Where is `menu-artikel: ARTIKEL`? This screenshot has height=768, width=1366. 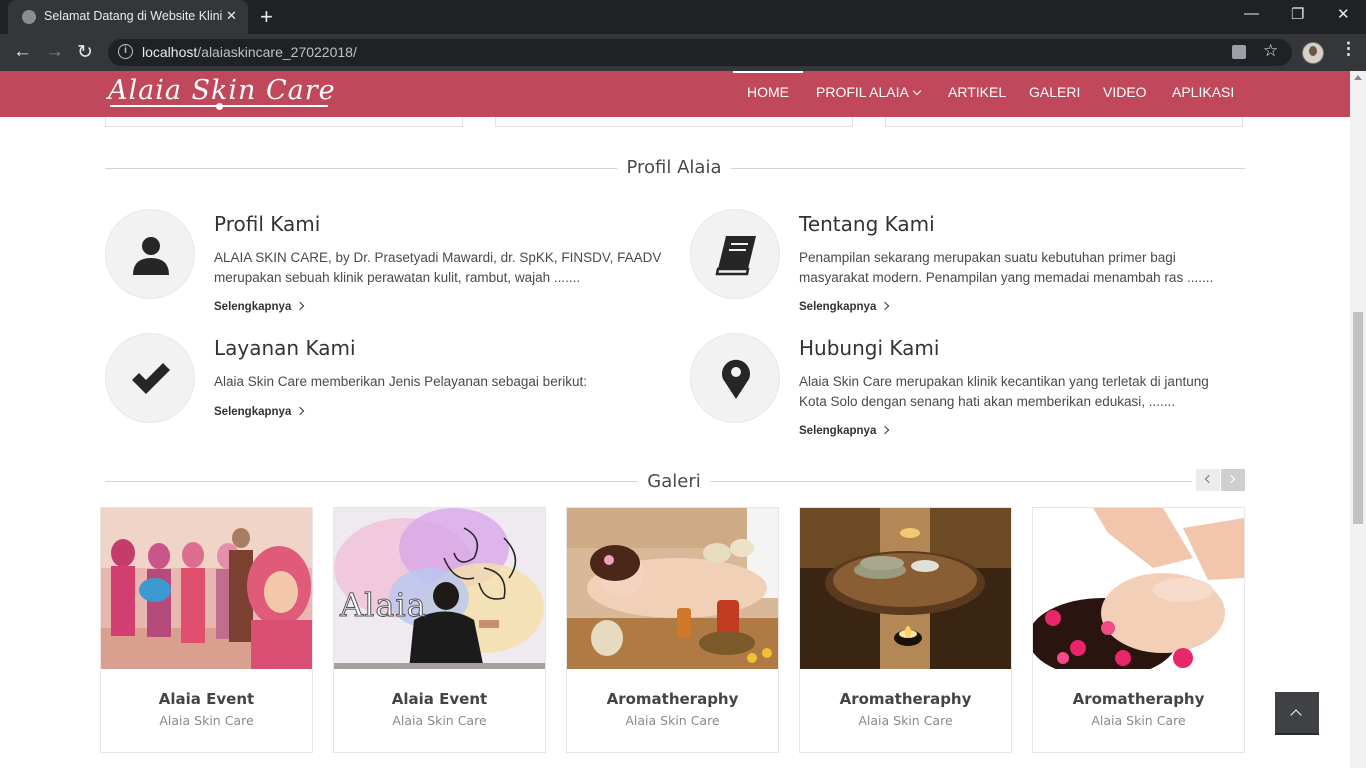 menu-artikel: ARTIKEL is located at coordinates (977, 92).